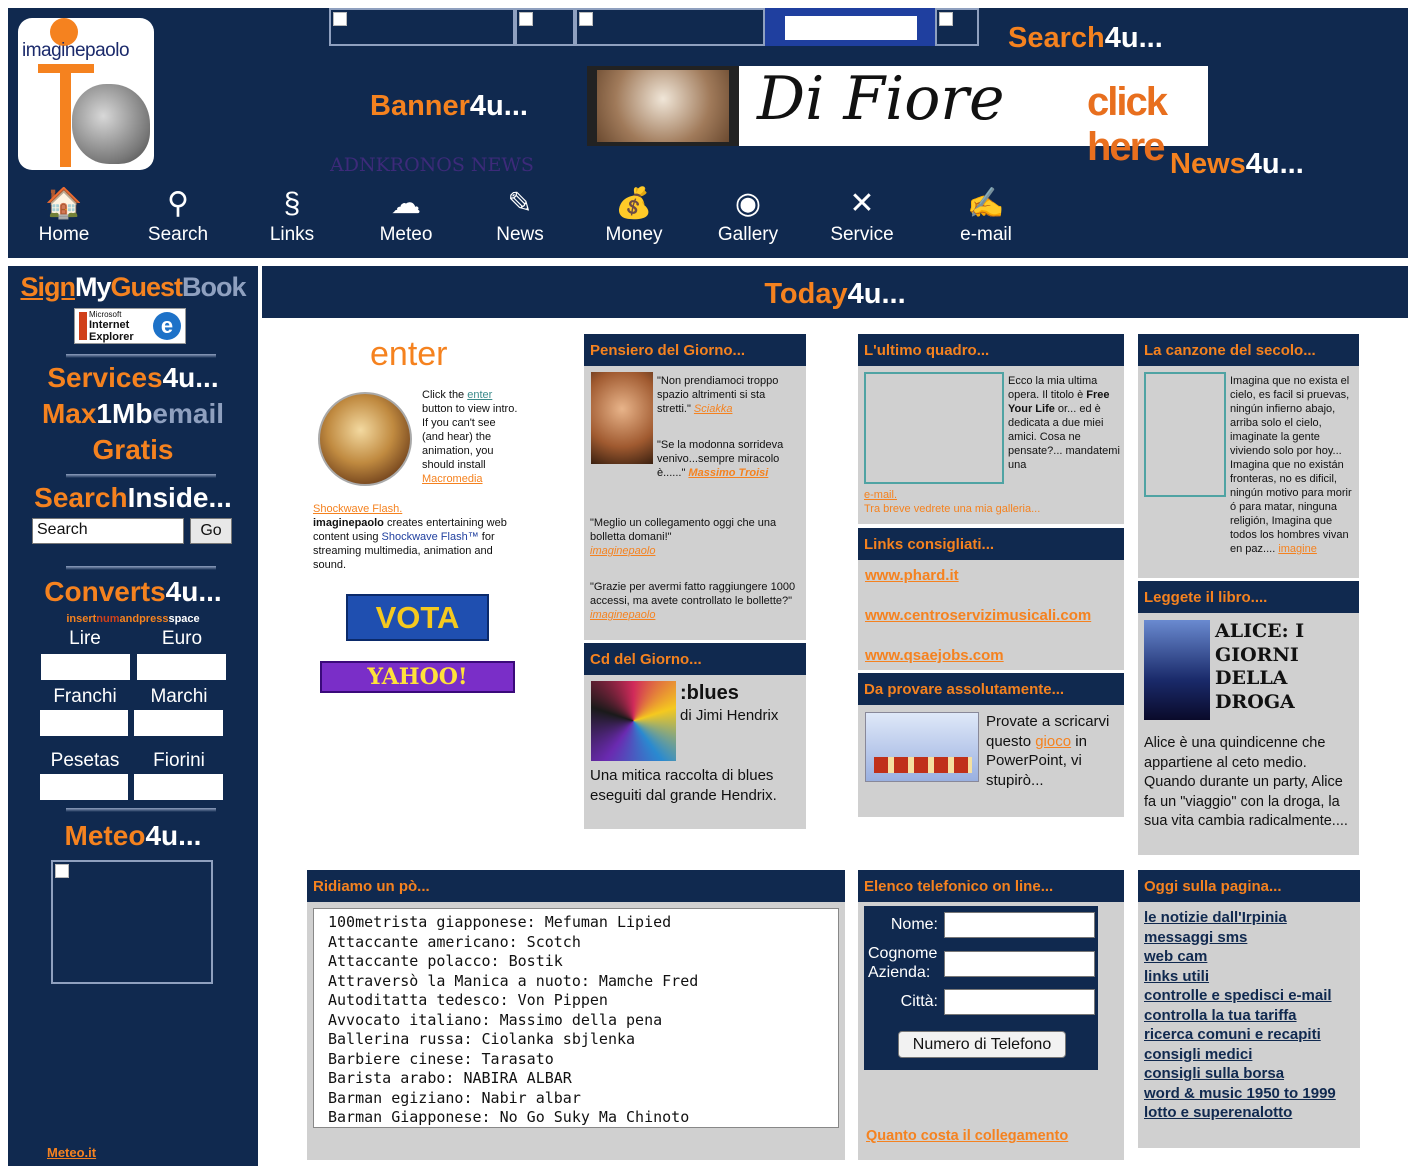  Describe the element at coordinates (84, 787) in the screenshot. I see `pesetas-input` at that location.